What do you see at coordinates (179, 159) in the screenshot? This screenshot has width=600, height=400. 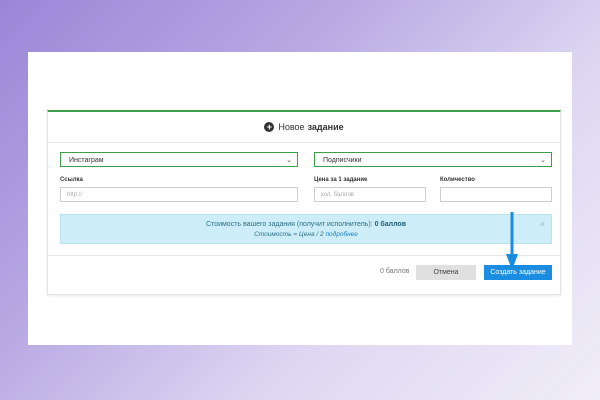 I see `platform-select: Инстаграм ⌄` at bounding box center [179, 159].